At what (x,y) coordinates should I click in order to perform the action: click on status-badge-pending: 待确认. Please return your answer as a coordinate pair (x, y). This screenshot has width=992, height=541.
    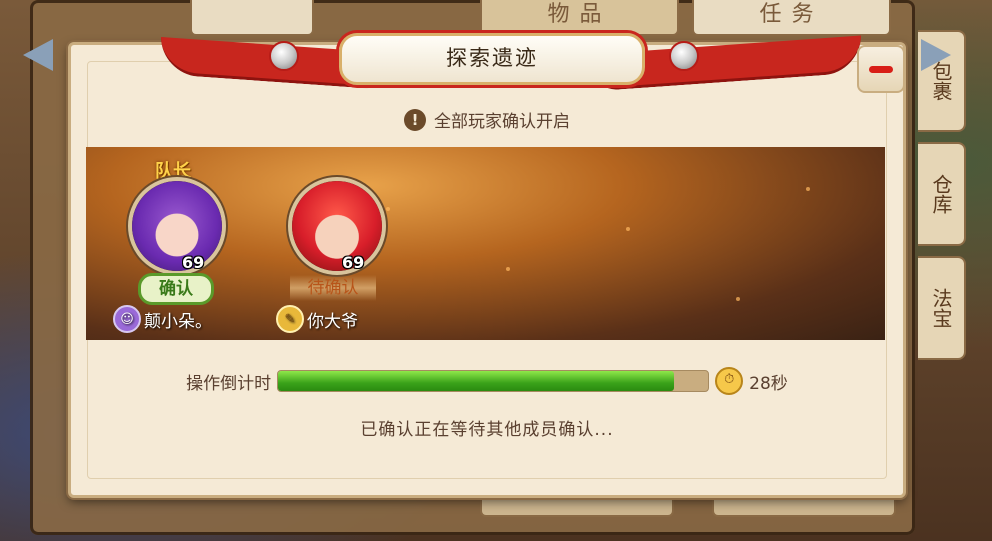
    Looking at the image, I should click on (333, 288).